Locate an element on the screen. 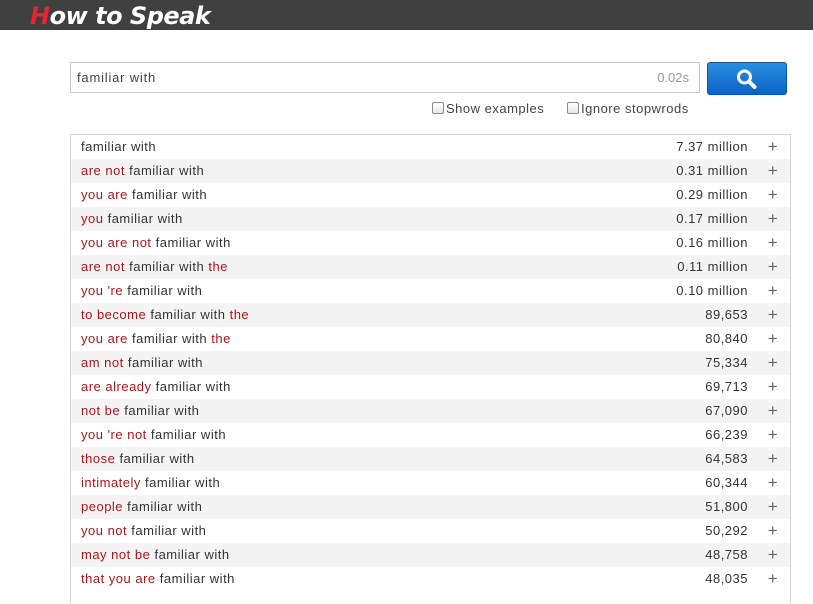  result-row: intimately familiar with 60,344 + is located at coordinates (430, 483).